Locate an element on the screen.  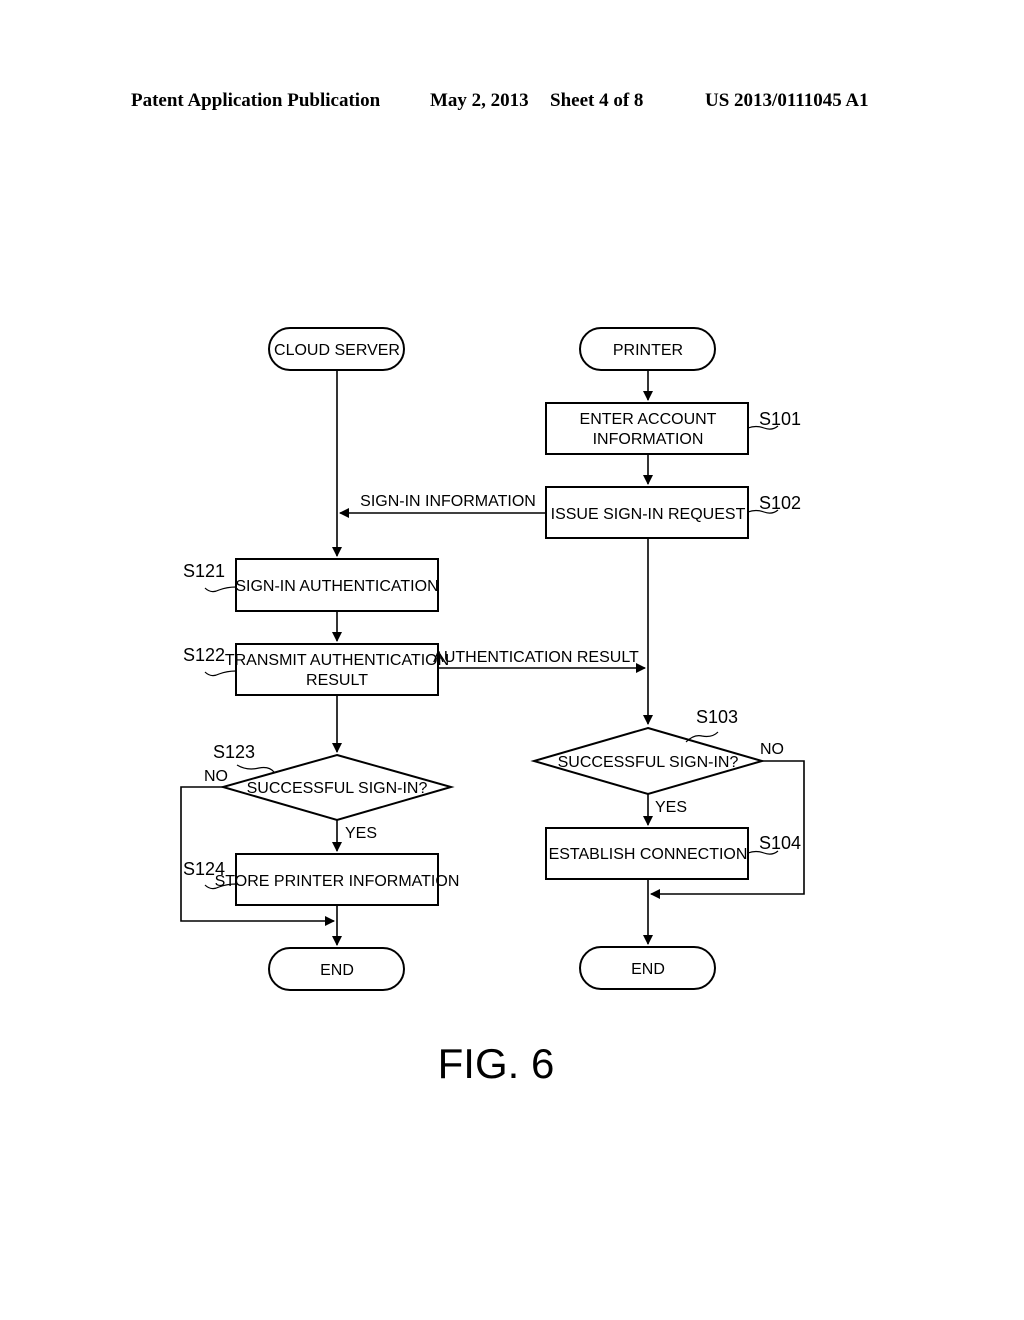
decision-s103: SUCCESSFUL SIGN-IN? S103 NO YES is located at coordinates (657, 761).